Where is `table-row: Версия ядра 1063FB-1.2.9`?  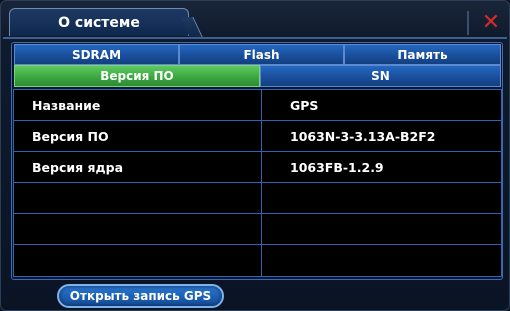
table-row: Версия ядра 1063FB-1.2.9 is located at coordinates (257, 167).